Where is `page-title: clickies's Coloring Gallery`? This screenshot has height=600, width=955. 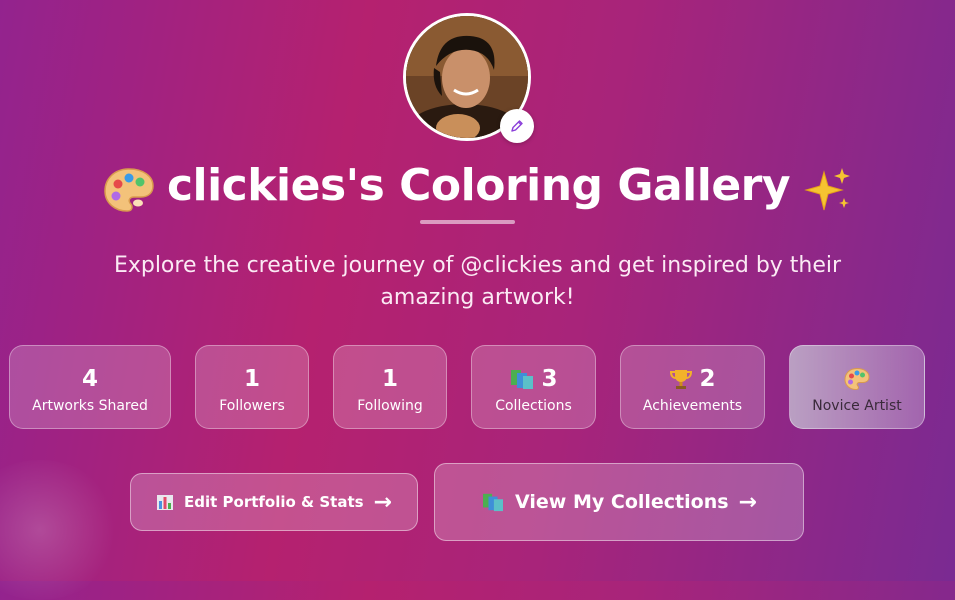
page-title: clickies's Coloring Gallery is located at coordinates (477, 187).